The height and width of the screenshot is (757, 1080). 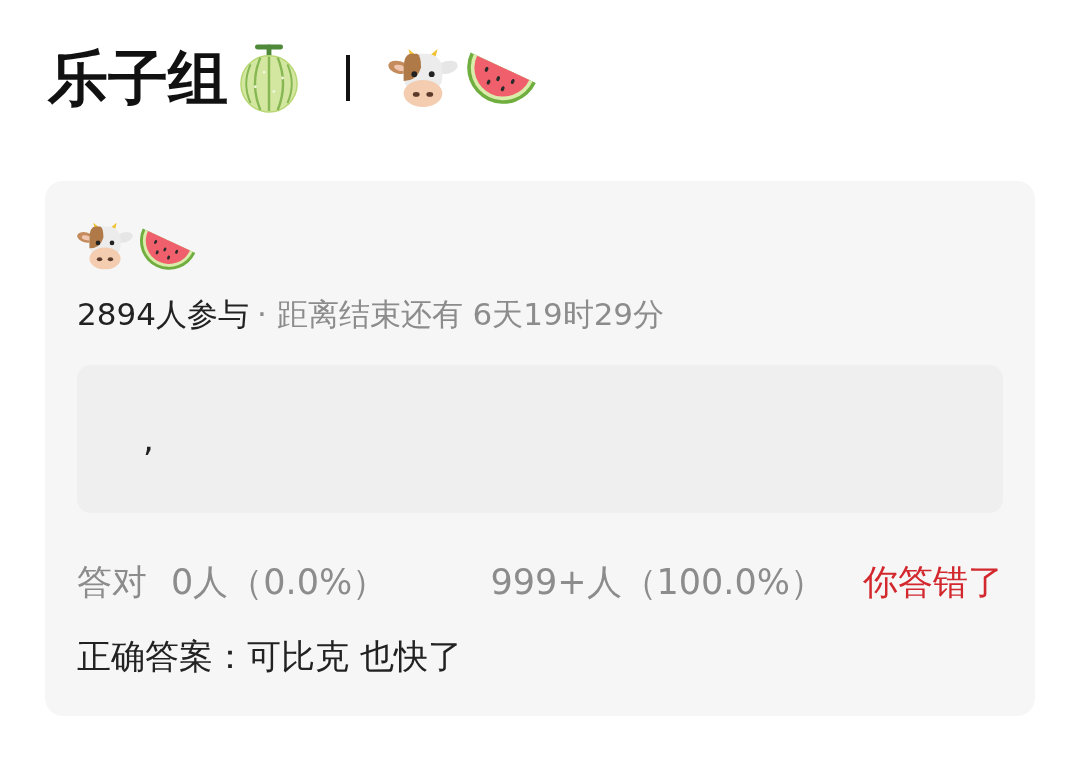 I want to click on verdict-text: 你答错了, so click(x=933, y=582).